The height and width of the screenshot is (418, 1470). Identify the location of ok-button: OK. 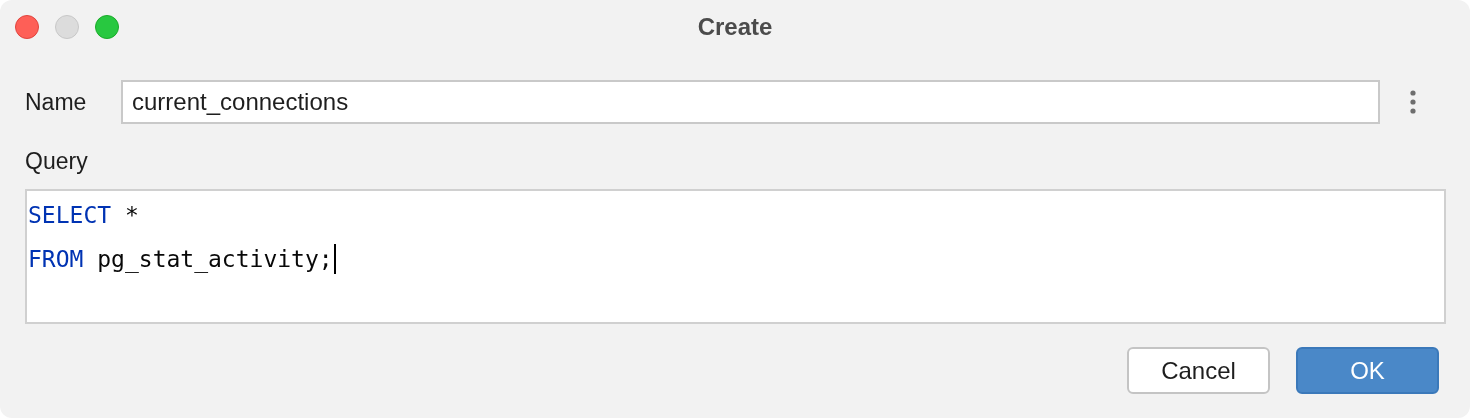
(1367, 370).